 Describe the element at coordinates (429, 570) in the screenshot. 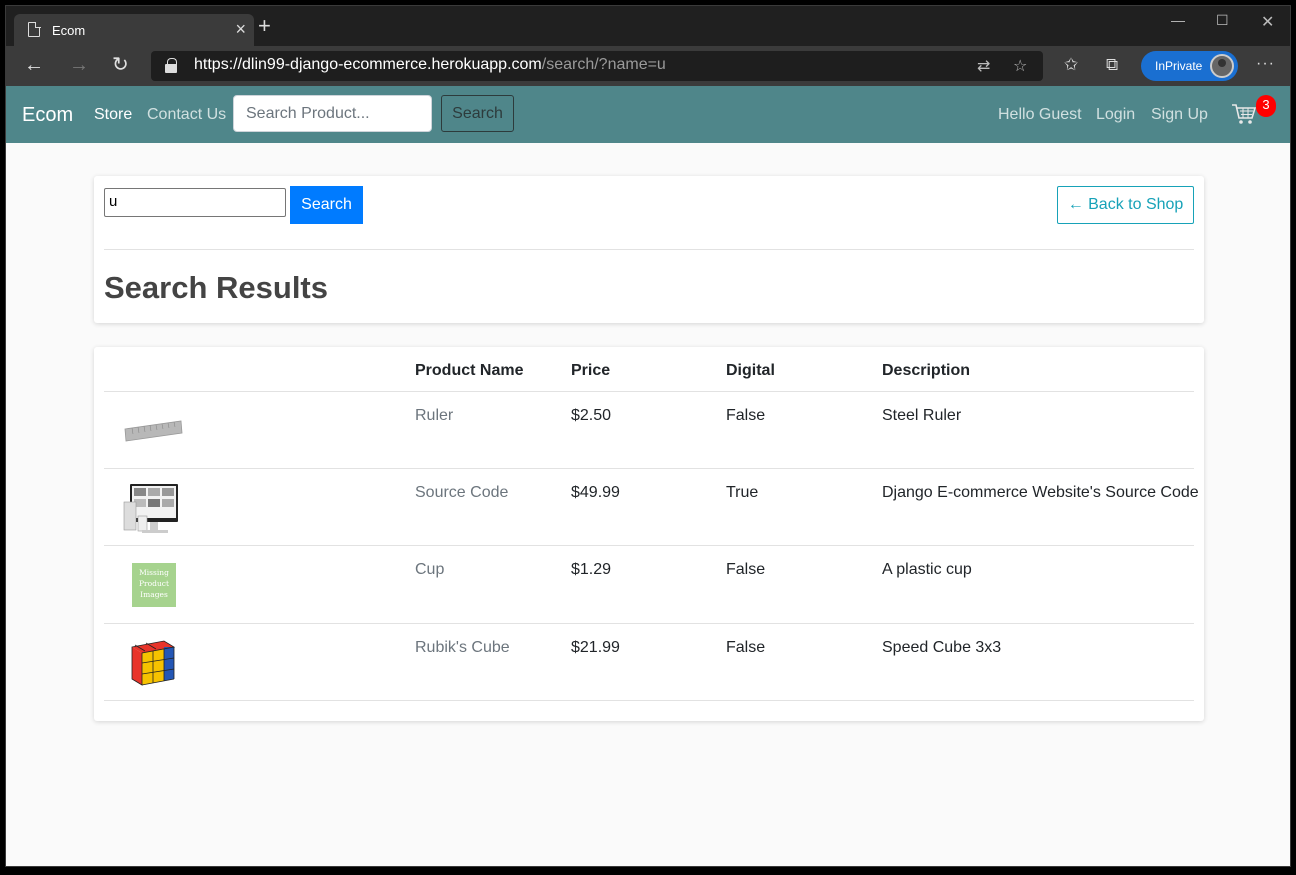

I see `product-name: Cup` at that location.